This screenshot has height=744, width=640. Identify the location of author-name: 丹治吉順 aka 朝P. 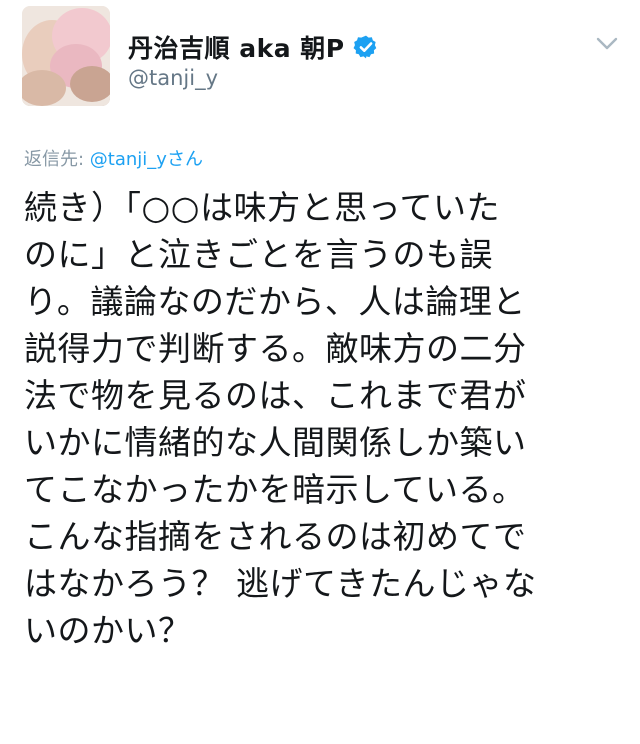
(236, 47).